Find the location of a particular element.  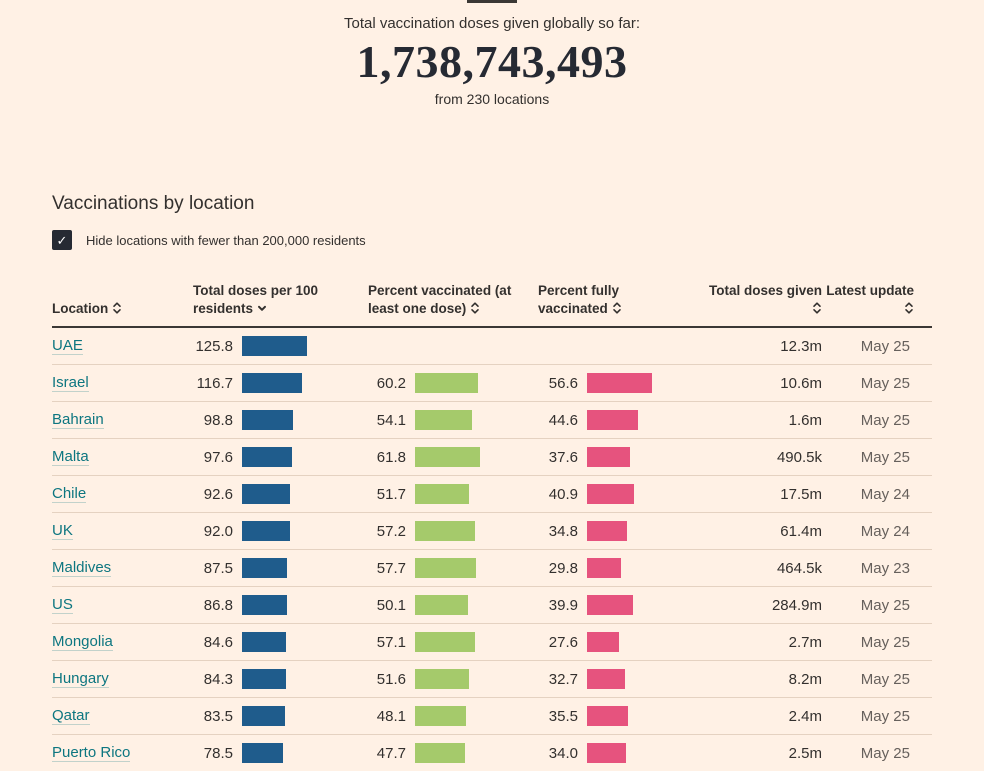

global-total-doses: 1,738,743,493 is located at coordinates (492, 61).